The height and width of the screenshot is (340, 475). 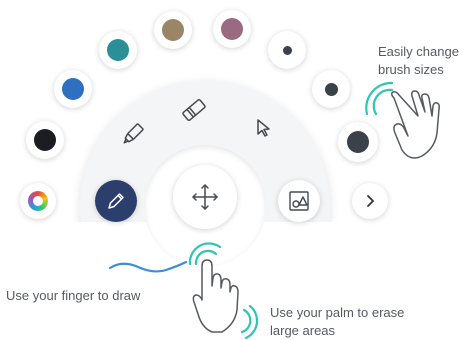 I want to click on hand-gesture-icon, so click(x=418, y=123).